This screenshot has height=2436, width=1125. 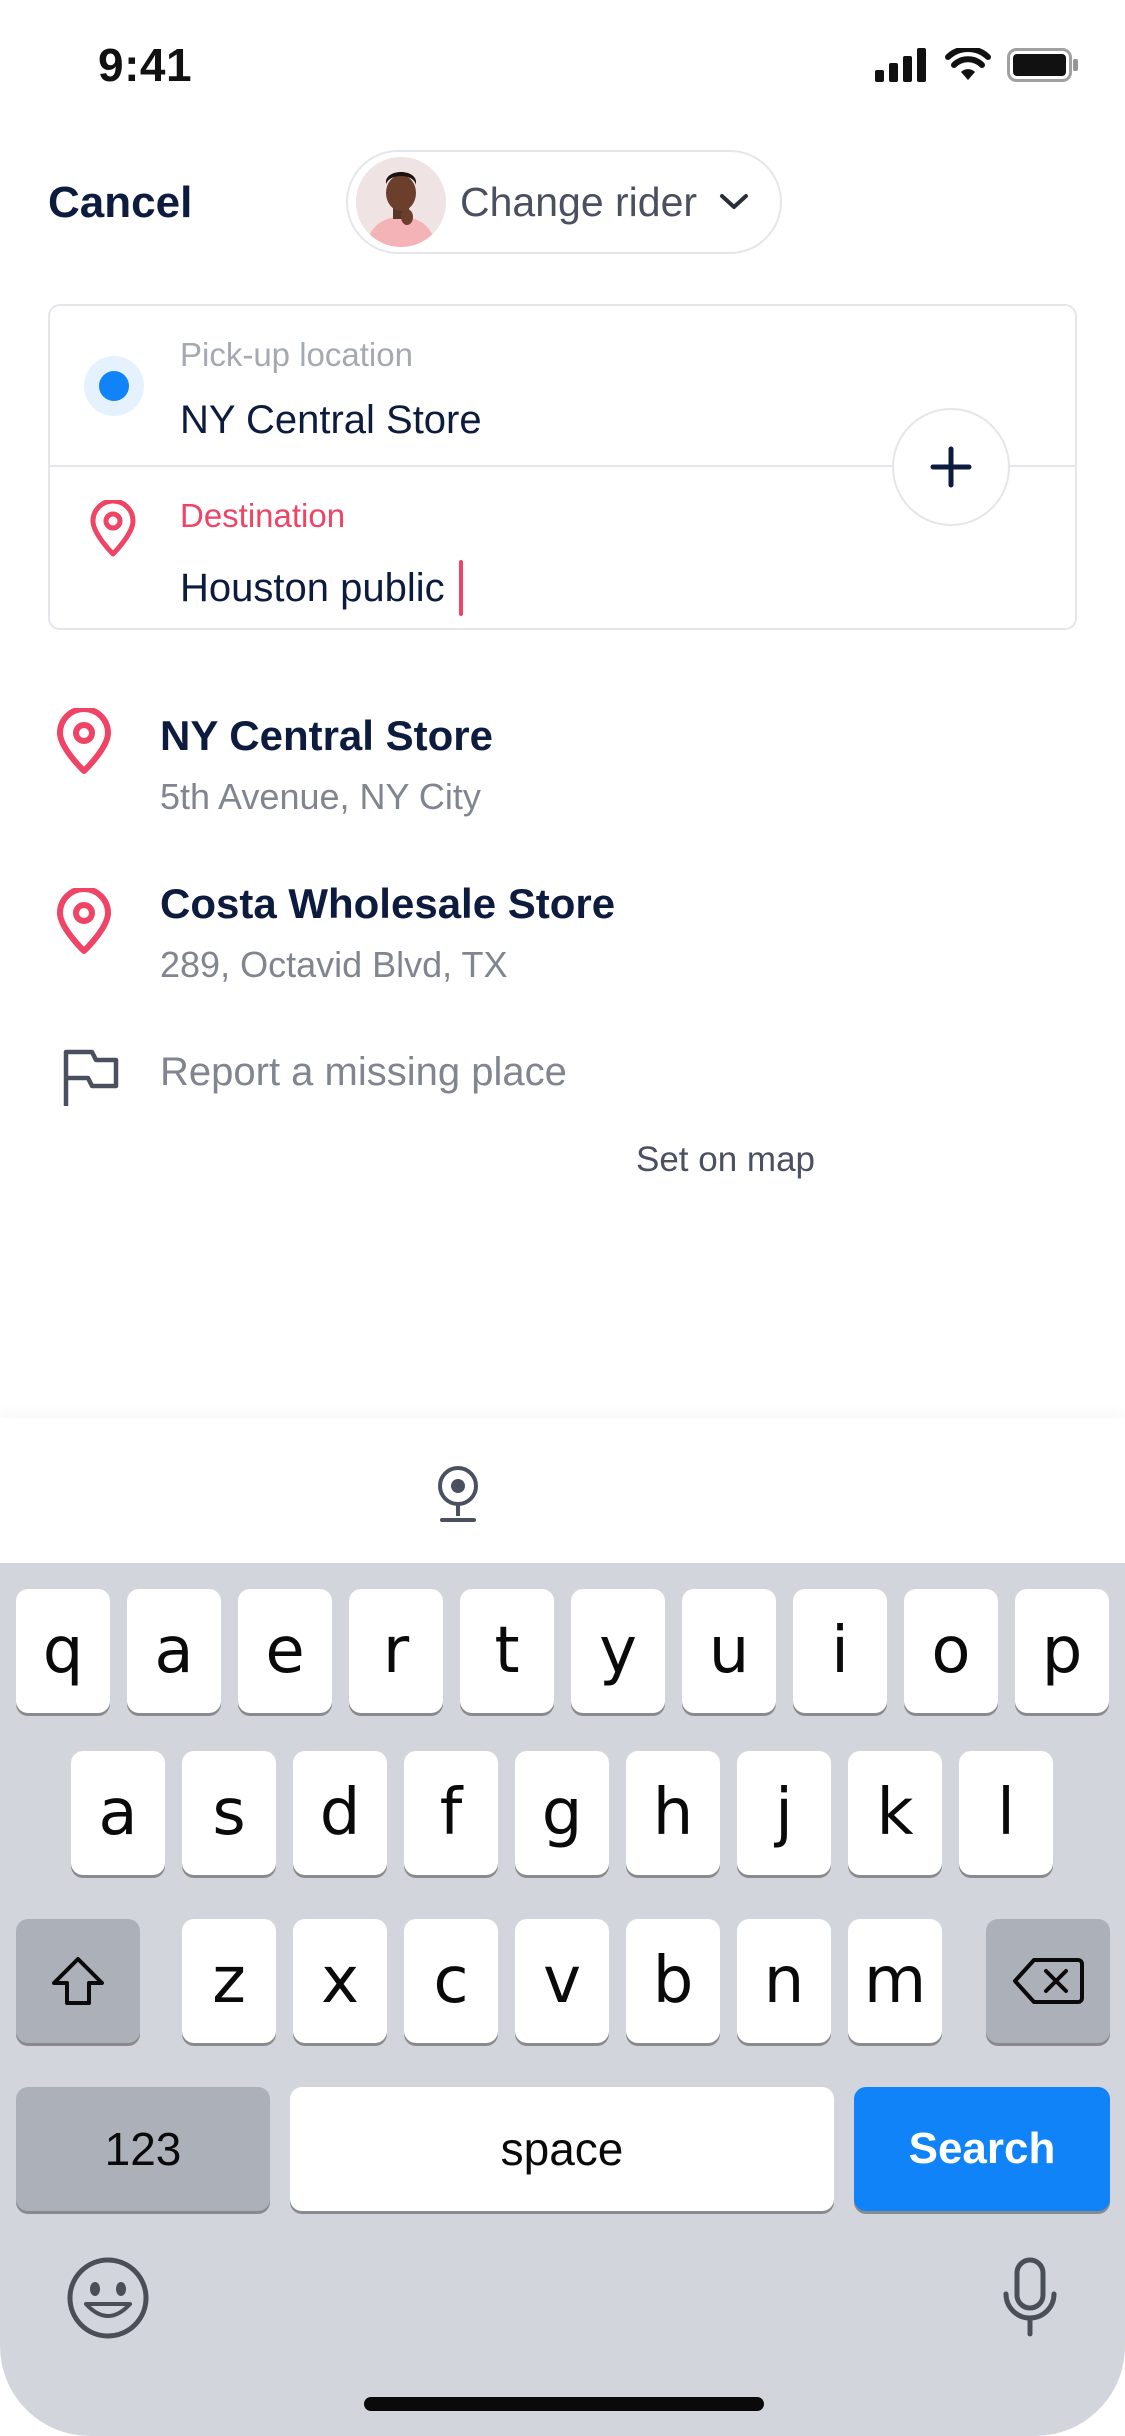 I want to click on flag-icon, so click(x=91, y=1077).